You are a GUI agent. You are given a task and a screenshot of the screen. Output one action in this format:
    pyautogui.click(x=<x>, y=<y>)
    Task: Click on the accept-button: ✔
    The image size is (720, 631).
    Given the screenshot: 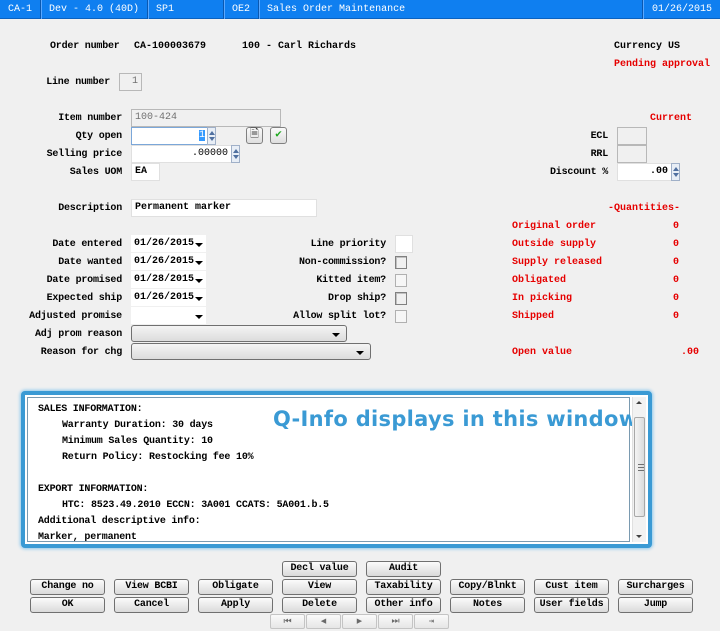 What is the action you would take?
    pyautogui.click(x=278, y=135)
    